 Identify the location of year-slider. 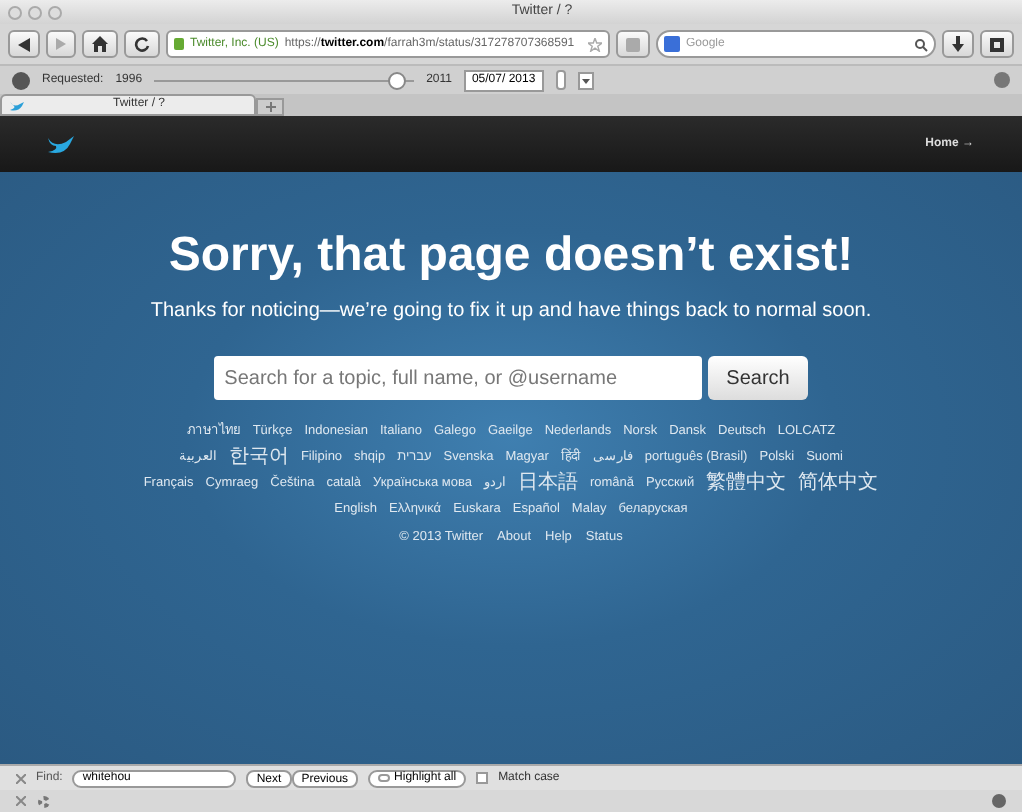
(284, 80).